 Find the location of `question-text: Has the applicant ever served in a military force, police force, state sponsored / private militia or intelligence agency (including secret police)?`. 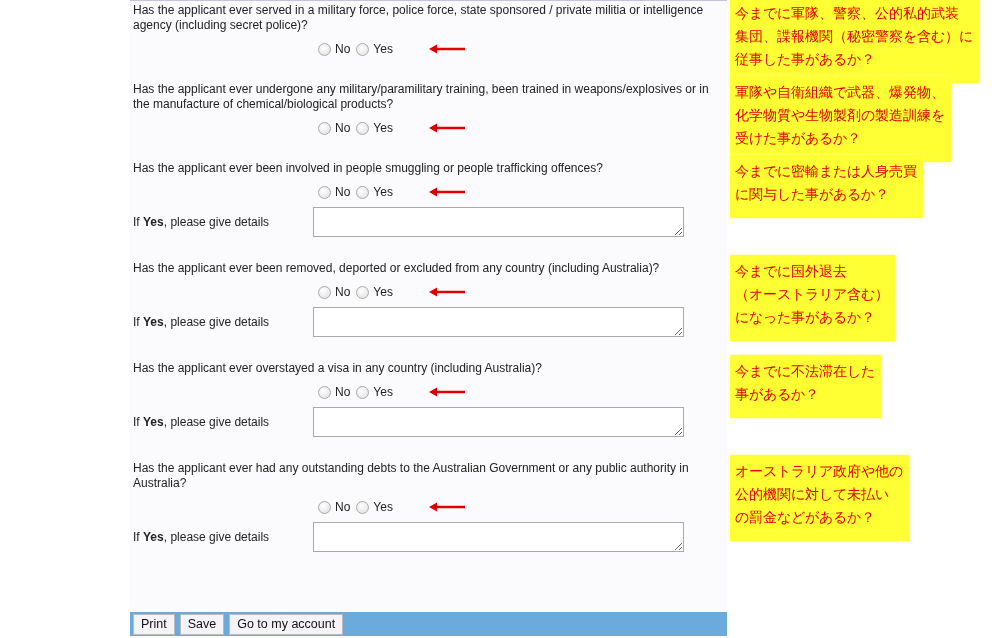

question-text: Has the applicant ever served in a military force, police force, state sponsored / private militia or intelligence agency (including secret police)? is located at coordinates (419, 18).